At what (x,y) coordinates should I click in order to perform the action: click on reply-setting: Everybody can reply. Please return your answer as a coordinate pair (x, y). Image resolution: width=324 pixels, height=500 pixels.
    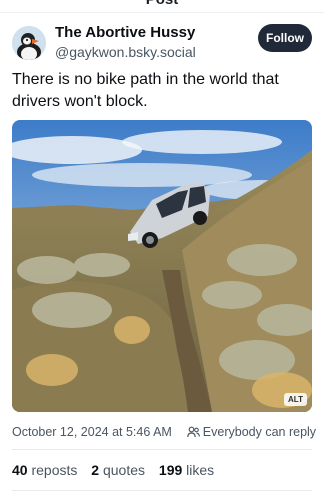
    Looking at the image, I should click on (251, 432).